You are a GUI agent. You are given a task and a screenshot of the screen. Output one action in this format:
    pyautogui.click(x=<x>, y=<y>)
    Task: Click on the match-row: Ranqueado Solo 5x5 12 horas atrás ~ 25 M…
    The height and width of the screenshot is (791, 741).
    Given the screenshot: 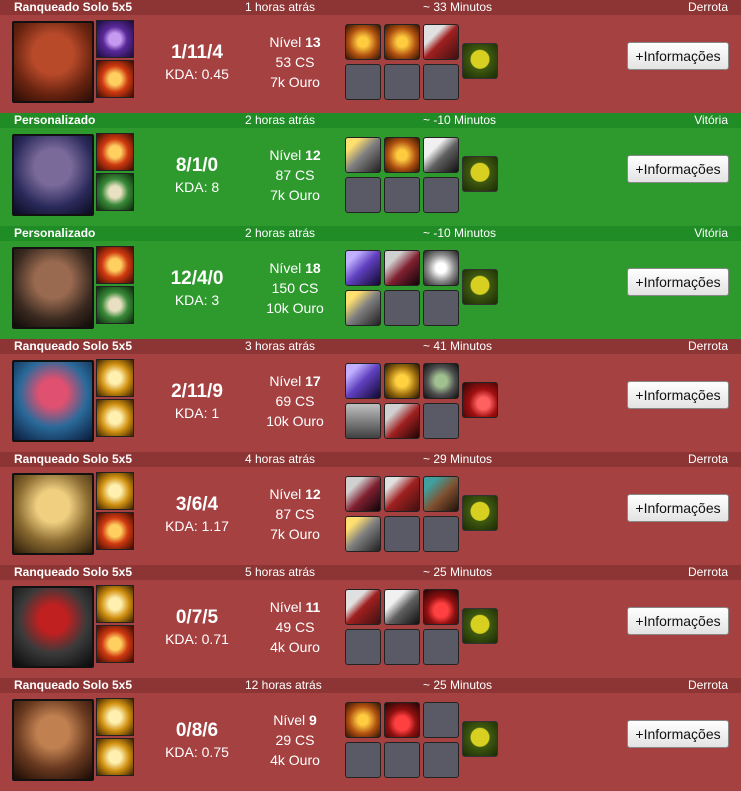 What is the action you would take?
    pyautogui.click(x=370, y=734)
    